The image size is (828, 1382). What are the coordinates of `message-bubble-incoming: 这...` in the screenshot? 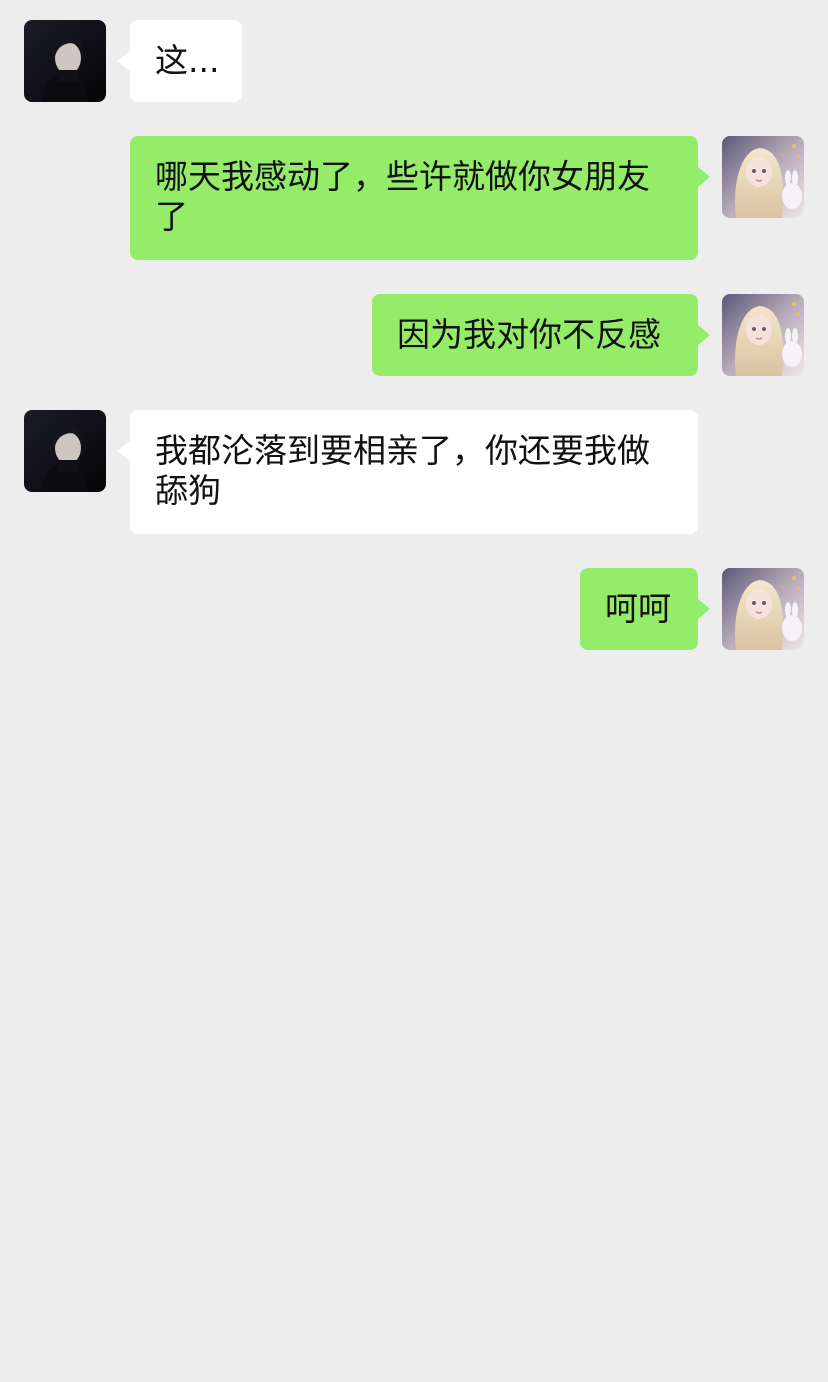 It's located at (180, 61).